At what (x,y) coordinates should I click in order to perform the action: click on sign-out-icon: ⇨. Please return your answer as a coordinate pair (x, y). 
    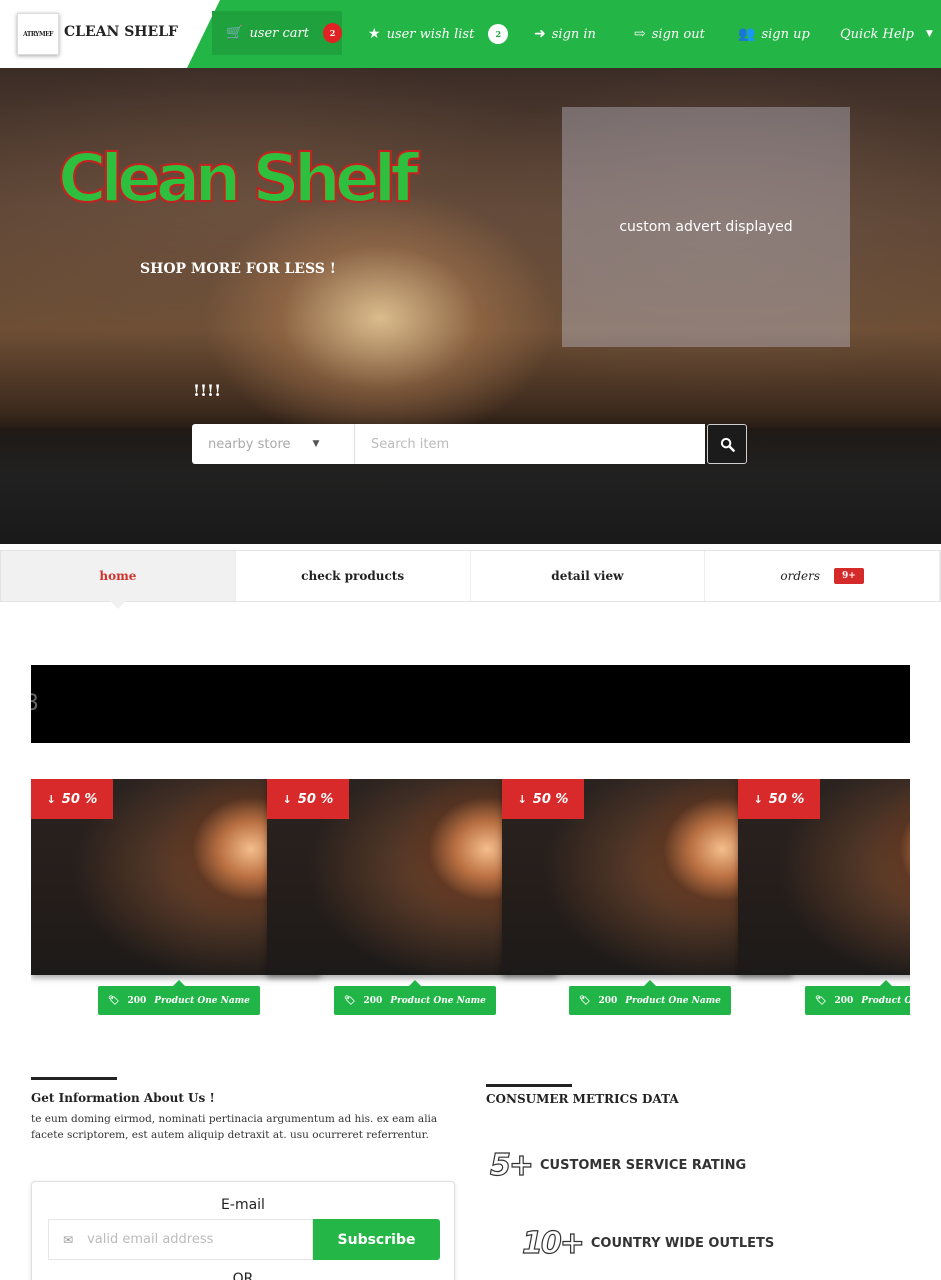
    Looking at the image, I should click on (640, 34).